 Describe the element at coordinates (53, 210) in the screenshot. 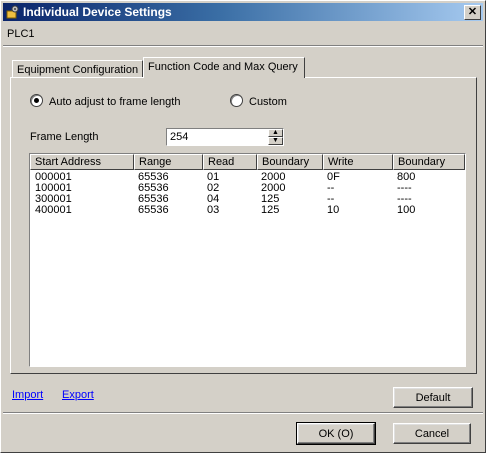

I see `table-cell: 400001` at that location.